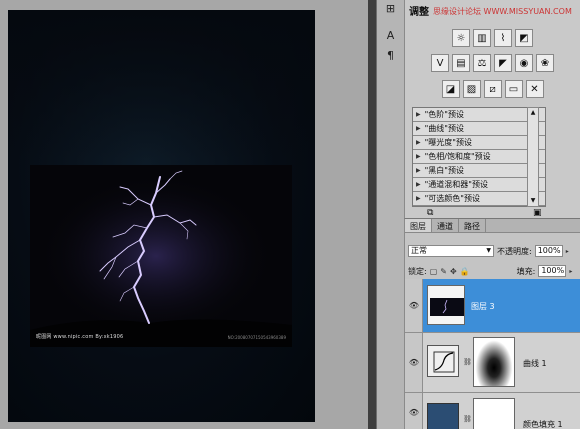 Image resolution: width=580 pixels, height=429 pixels. Describe the element at coordinates (452, 198) in the screenshot. I see `preset-label: "可选颜色"预设` at that location.